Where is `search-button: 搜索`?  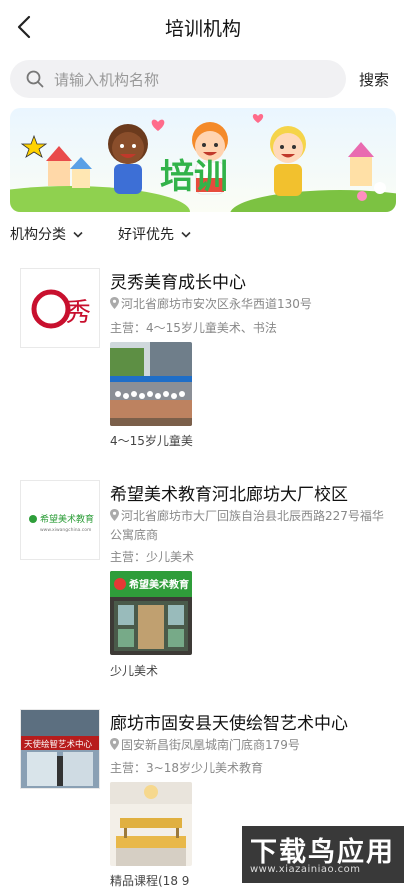 search-button: 搜索 is located at coordinates (374, 79).